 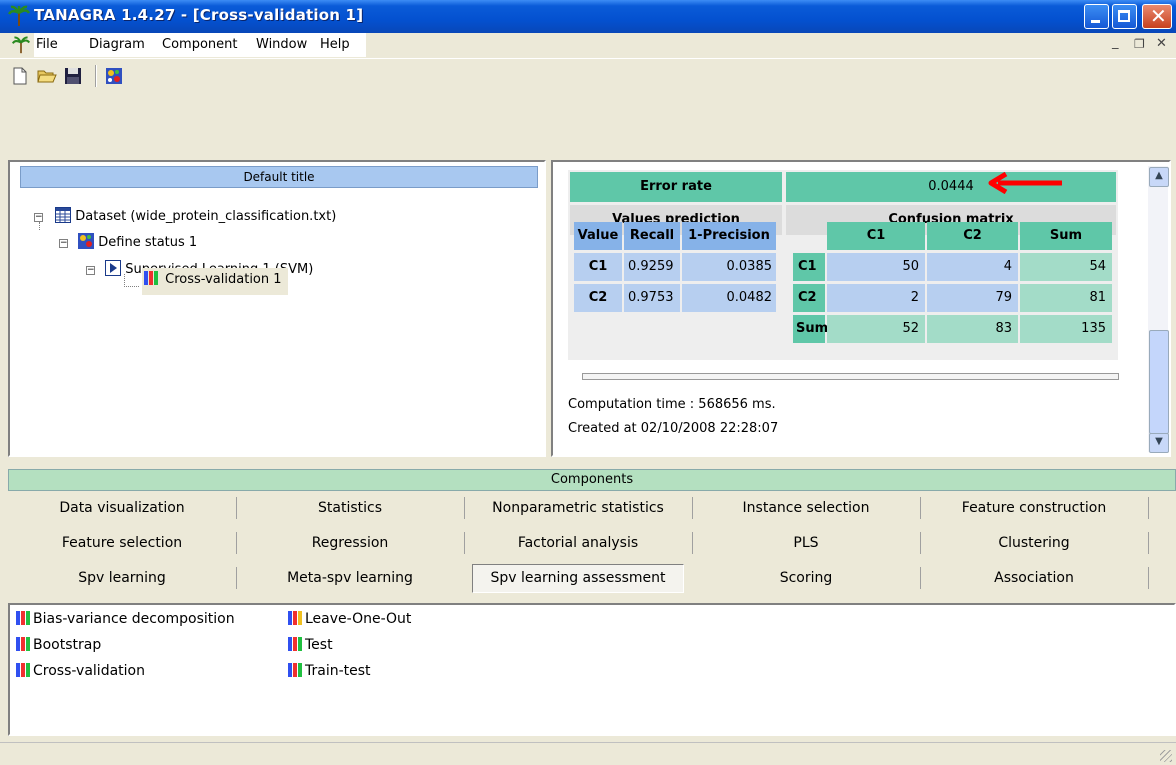 I want to click on save-icon, so click(x=73, y=76).